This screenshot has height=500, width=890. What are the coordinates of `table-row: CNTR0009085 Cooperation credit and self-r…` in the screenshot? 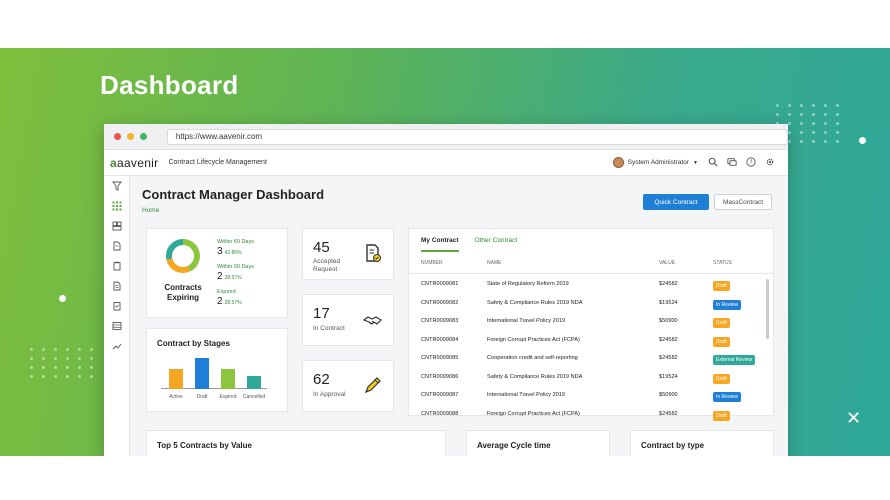 It's located at (591, 360).